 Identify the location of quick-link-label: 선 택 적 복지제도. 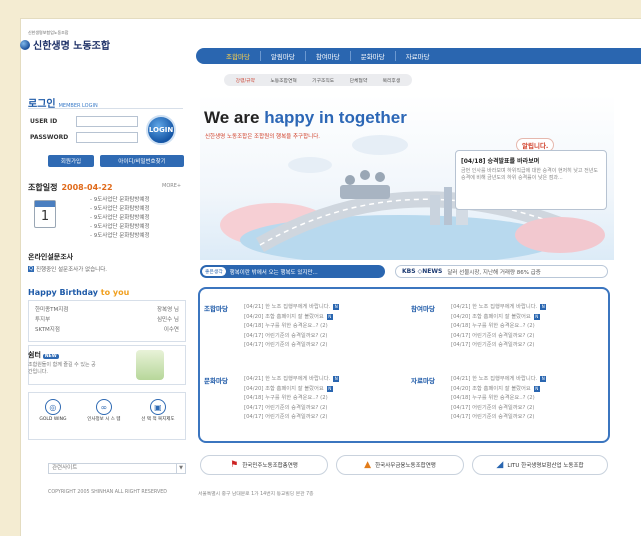
(158, 419).